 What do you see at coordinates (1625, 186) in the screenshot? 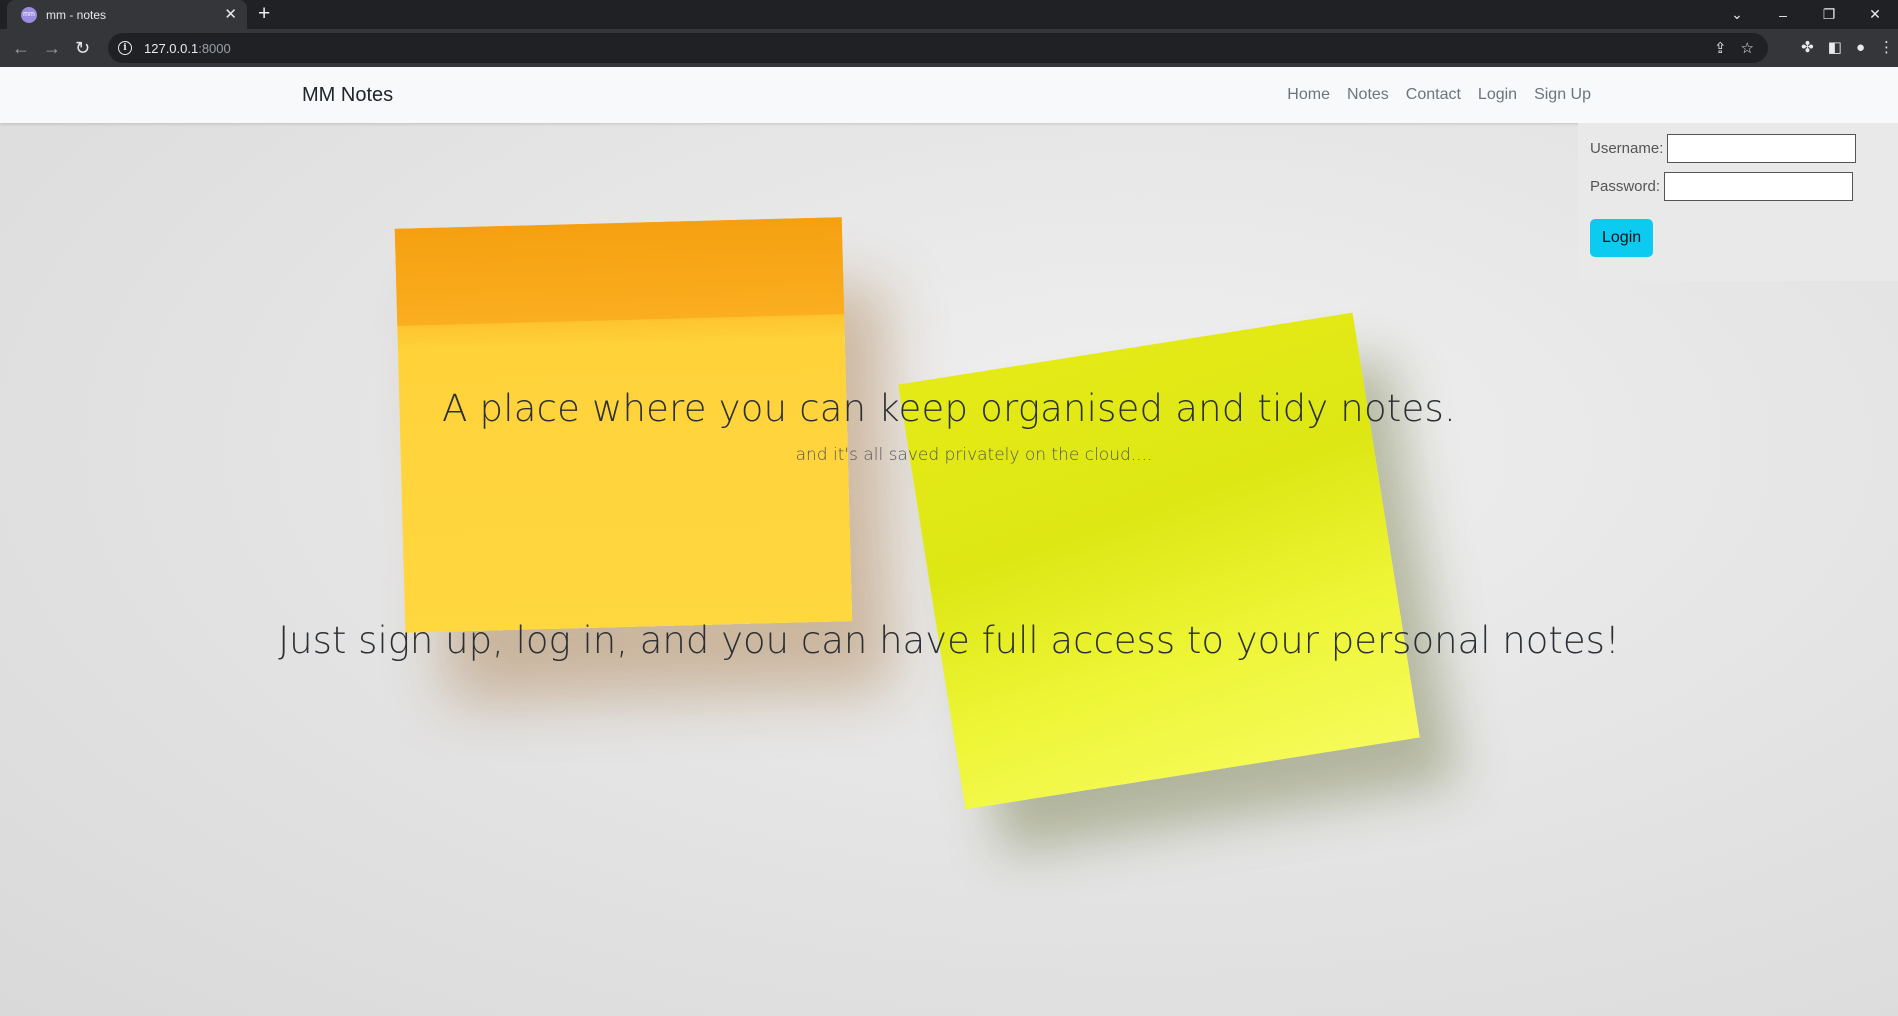
I see `password-label: Password:` at bounding box center [1625, 186].